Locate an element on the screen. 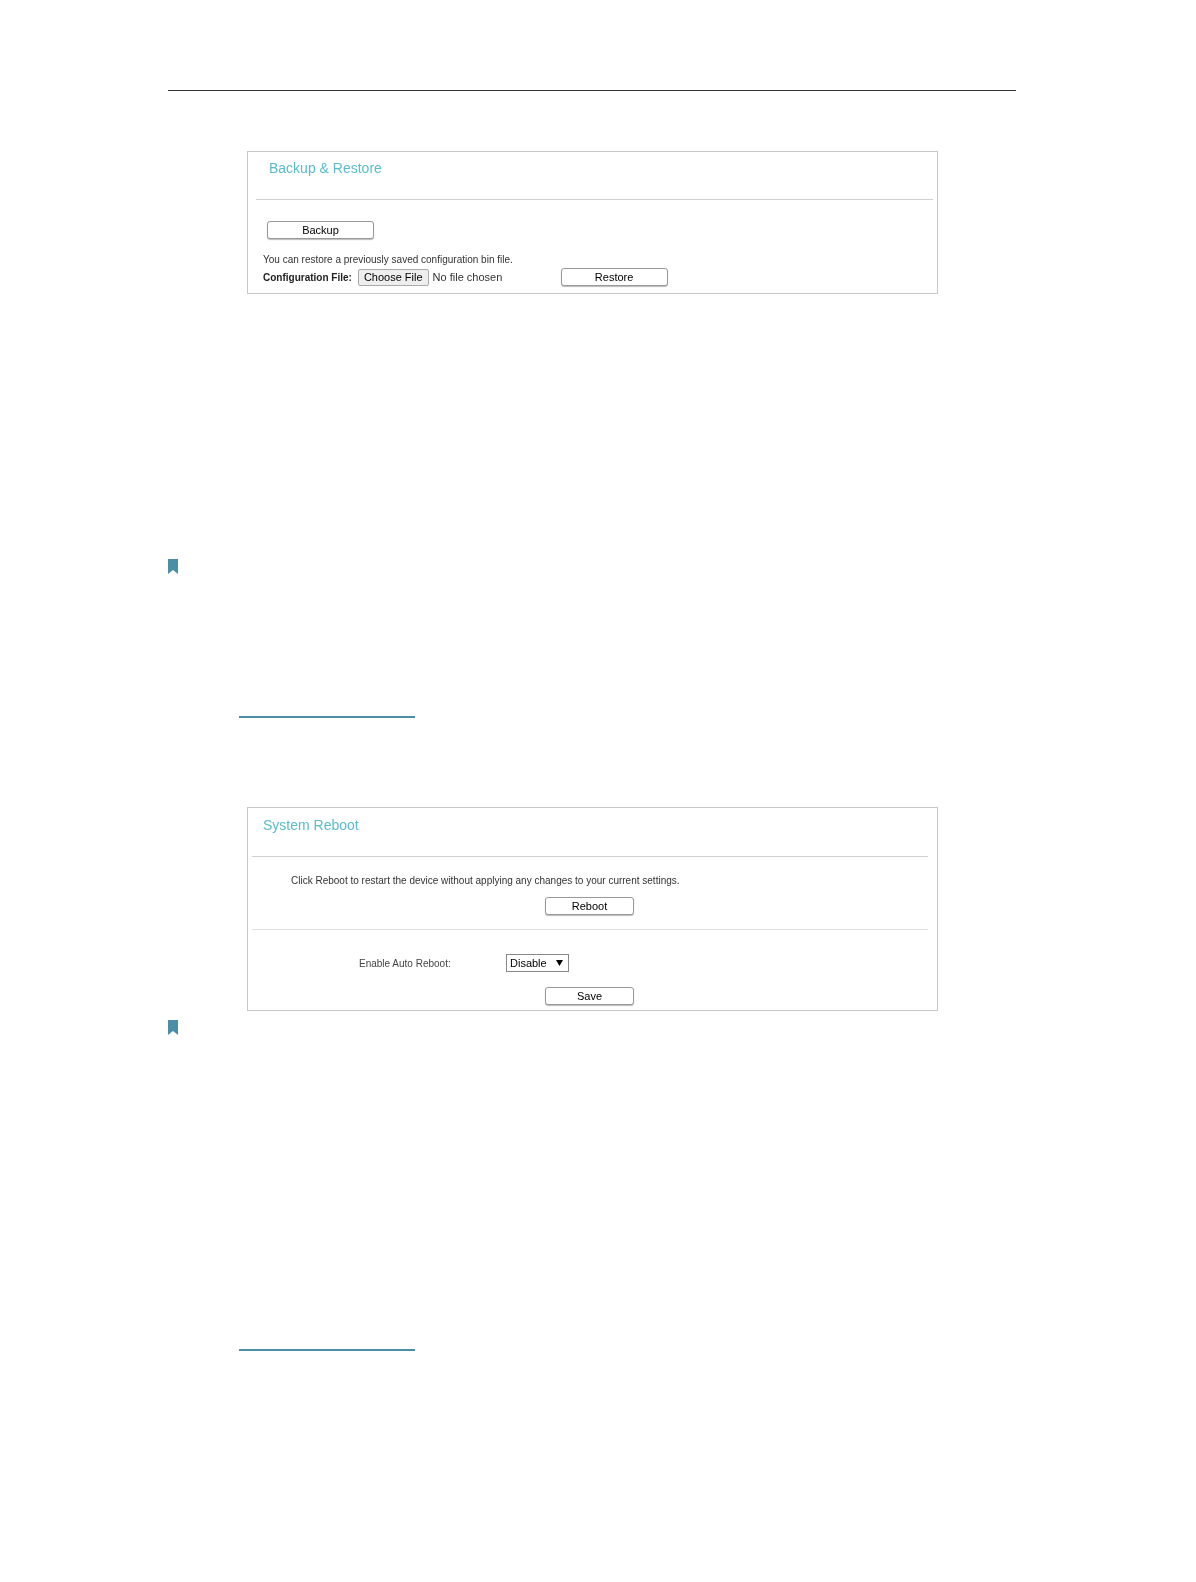  field-label: Configuration File: is located at coordinates (307, 277).